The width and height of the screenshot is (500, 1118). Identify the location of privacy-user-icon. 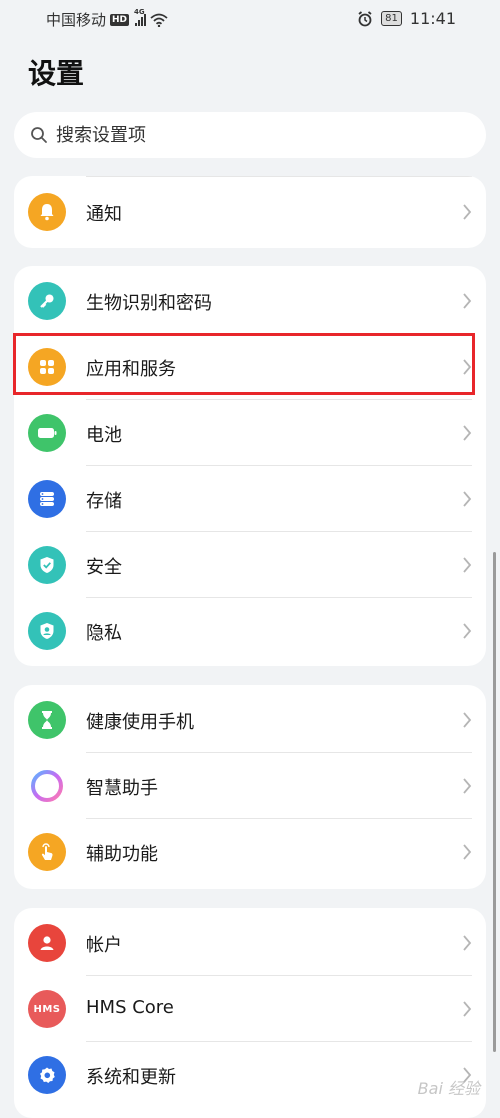
(47, 631).